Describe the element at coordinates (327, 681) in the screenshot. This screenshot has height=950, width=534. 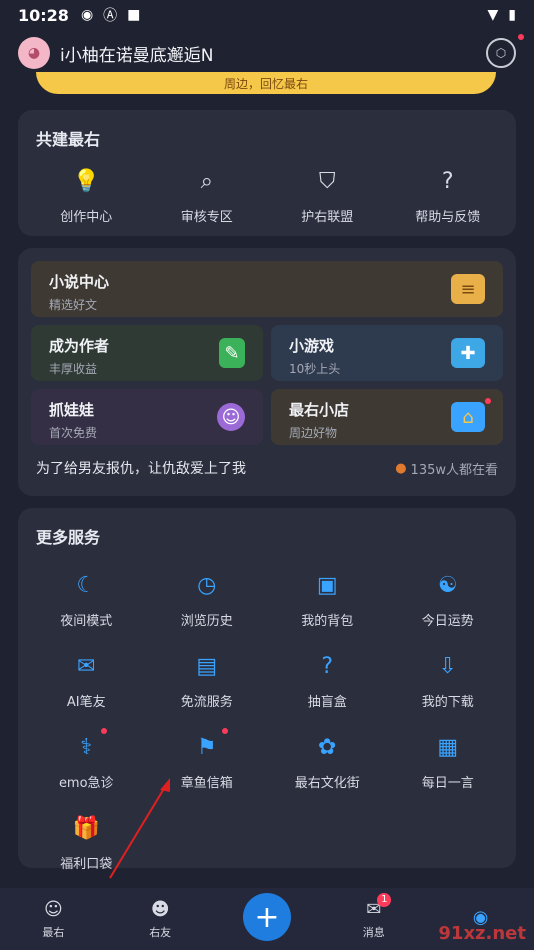
I see `mystery-box-item: ? 抽盲盒` at that location.